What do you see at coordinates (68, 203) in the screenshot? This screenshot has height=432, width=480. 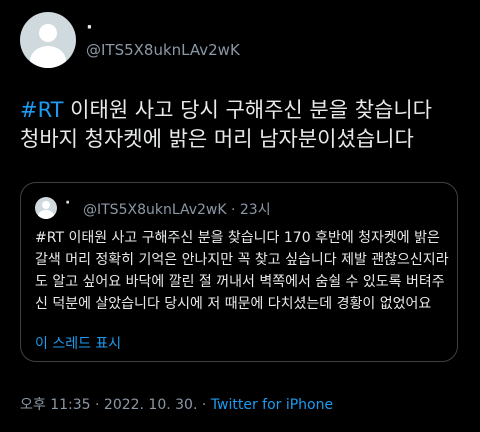 I see `quoted-author-name: ·` at bounding box center [68, 203].